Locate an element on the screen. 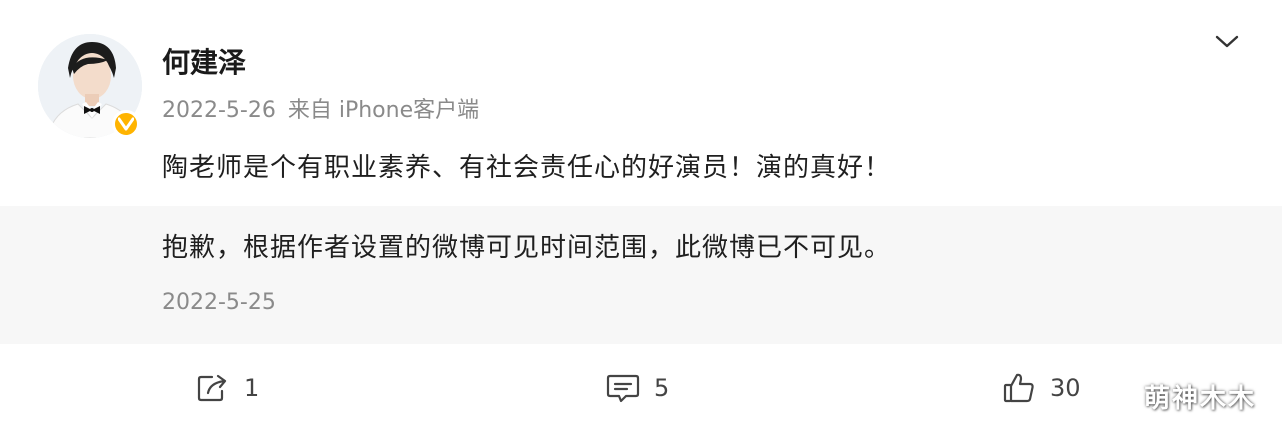 This screenshot has height=432, width=1282. watermark: 萌神木木 is located at coordinates (1200, 399).